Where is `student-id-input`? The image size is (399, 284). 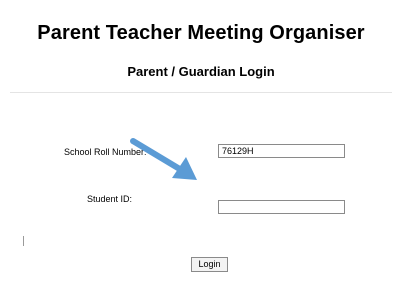 student-id-input is located at coordinates (281, 207).